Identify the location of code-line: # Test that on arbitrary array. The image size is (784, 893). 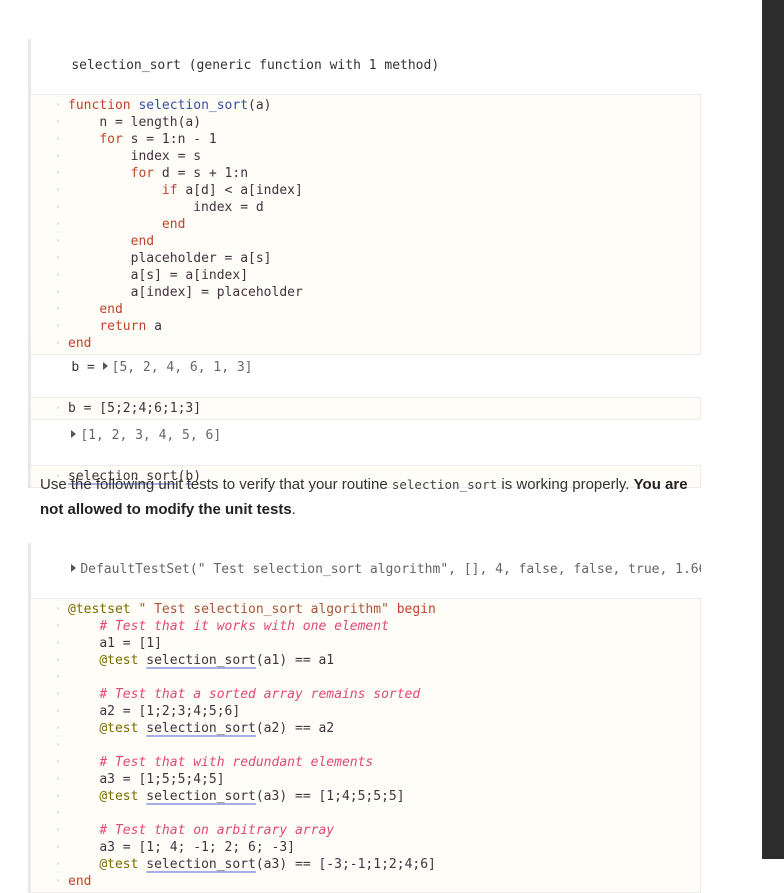
(365, 830).